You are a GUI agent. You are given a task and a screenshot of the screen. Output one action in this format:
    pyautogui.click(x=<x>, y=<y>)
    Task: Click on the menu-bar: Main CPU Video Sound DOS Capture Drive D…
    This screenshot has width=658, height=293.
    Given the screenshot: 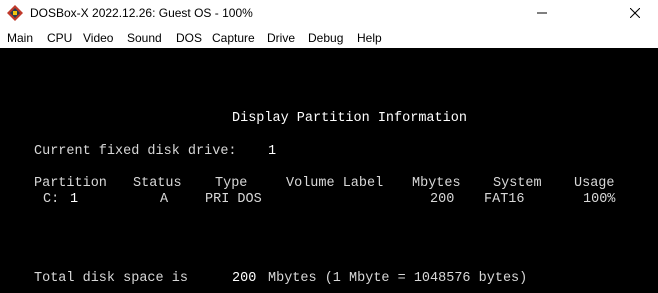 What is the action you would take?
    pyautogui.click(x=329, y=38)
    